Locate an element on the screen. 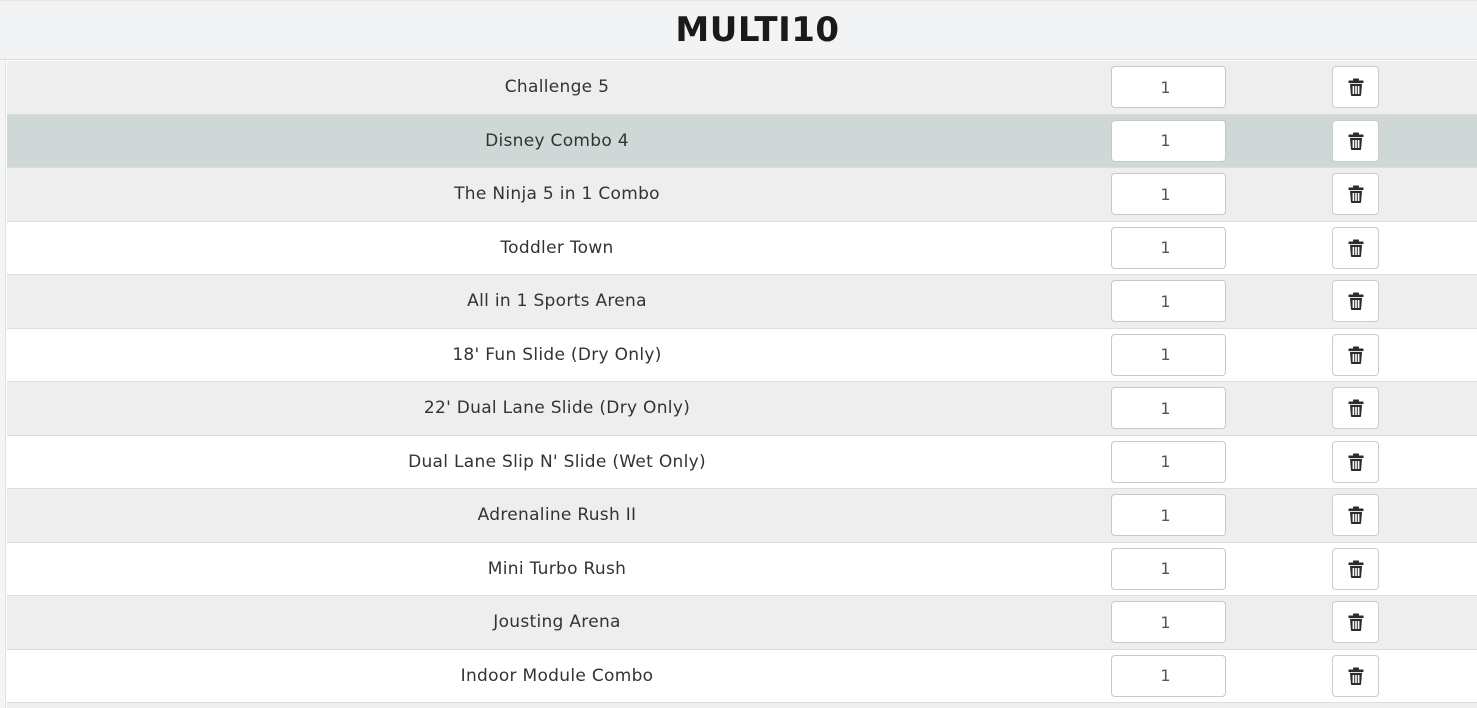 This screenshot has height=708, width=1477. list-item: All in 1 Sports Arena is located at coordinates (742, 302).